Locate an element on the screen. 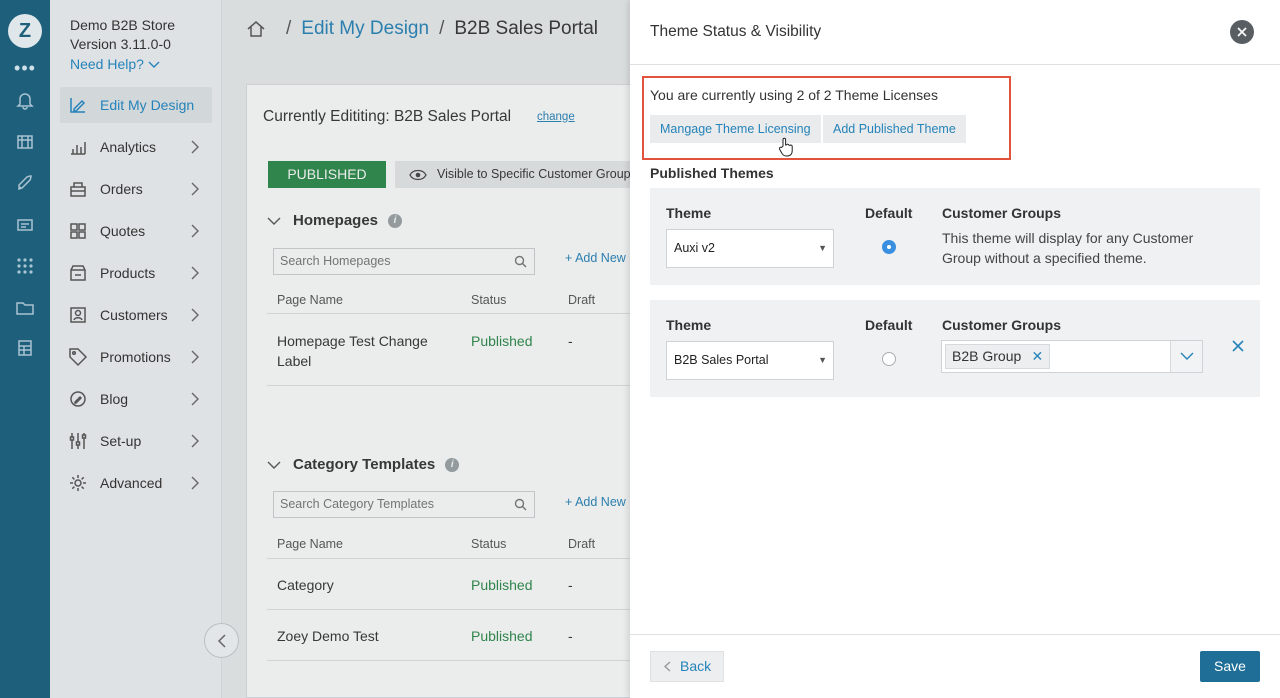 The image size is (1280, 698). promotions-icon is located at coordinates (78, 357).